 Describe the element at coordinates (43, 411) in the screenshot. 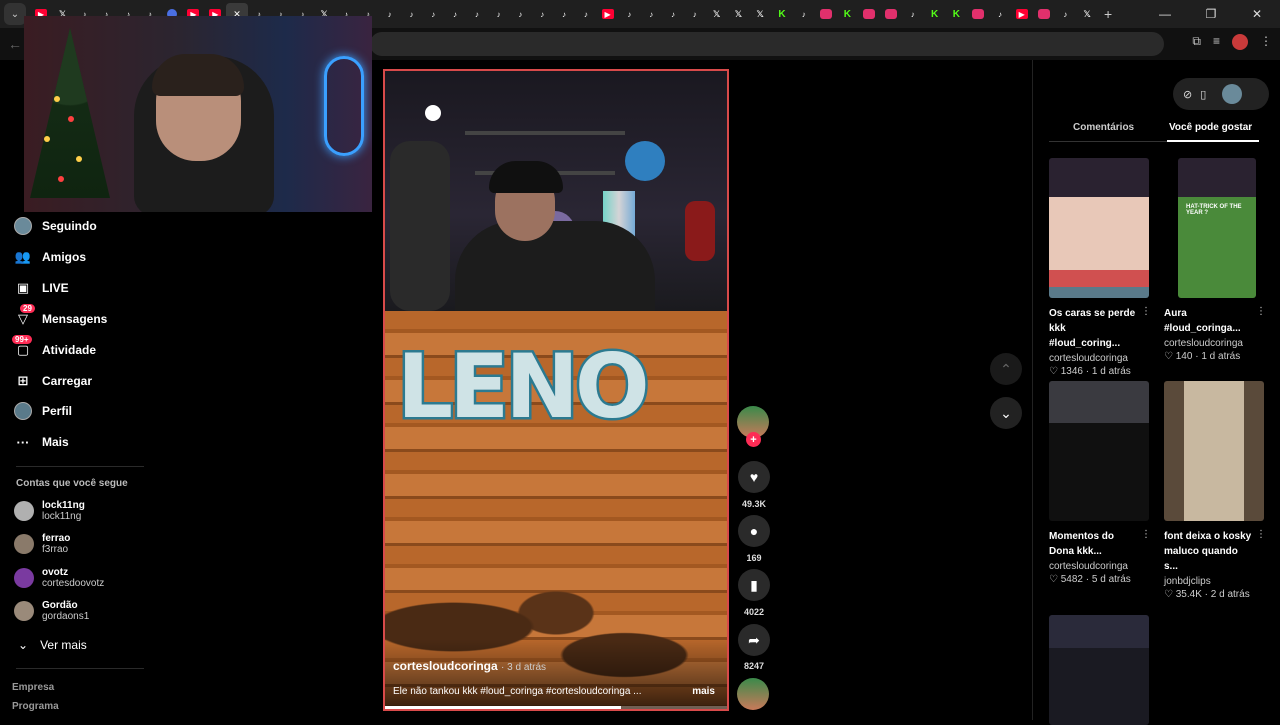

I see `sidebar-item-perfil: Perfil` at that location.